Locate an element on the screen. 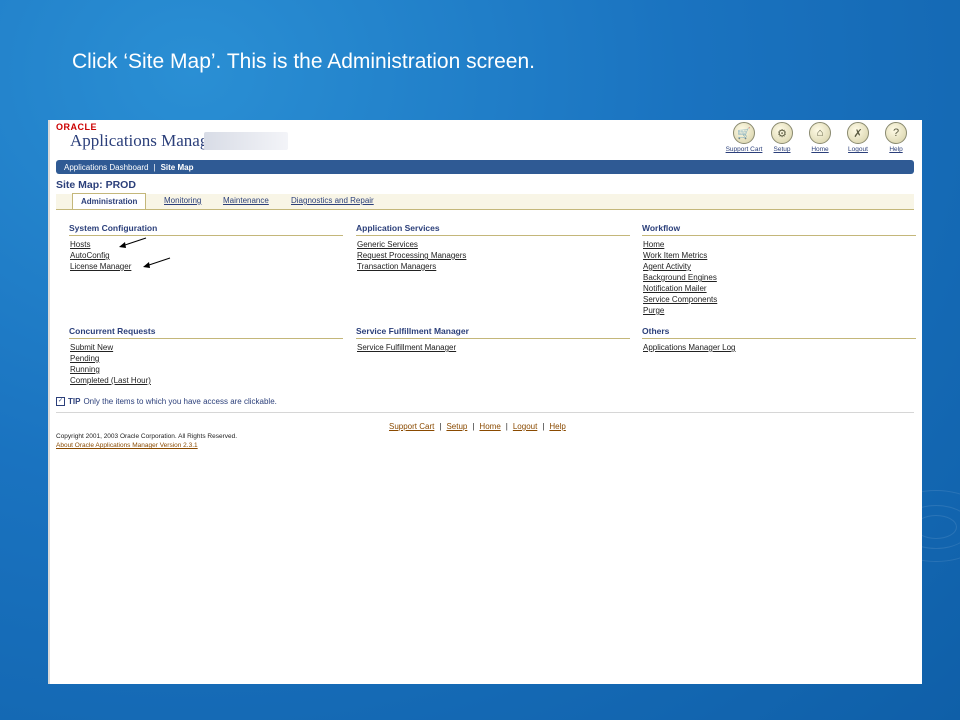  footer-help-link: Help is located at coordinates (557, 426).